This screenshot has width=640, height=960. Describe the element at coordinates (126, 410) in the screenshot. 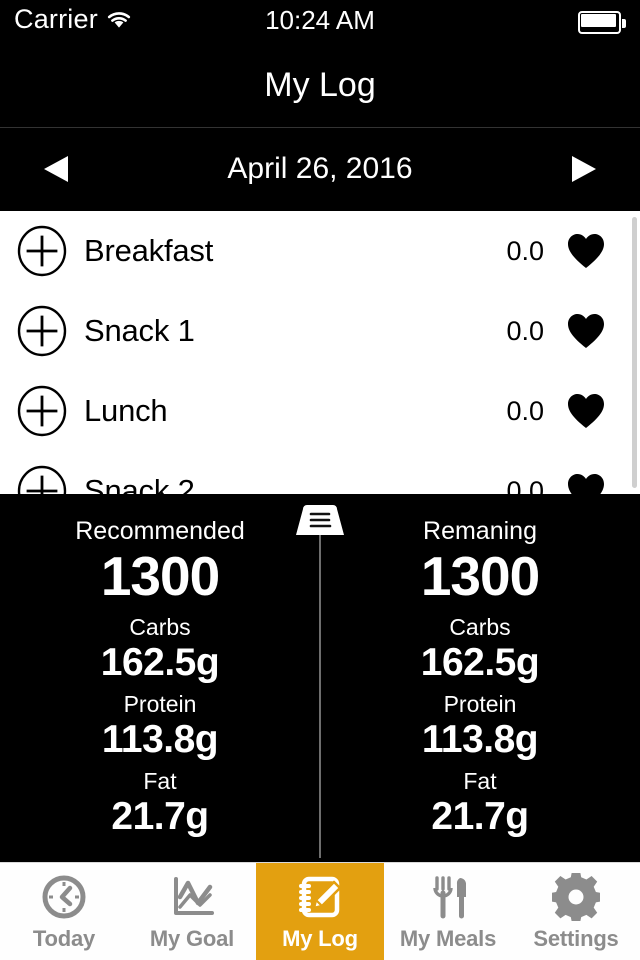

I see `meal-name: Lunch` at that location.